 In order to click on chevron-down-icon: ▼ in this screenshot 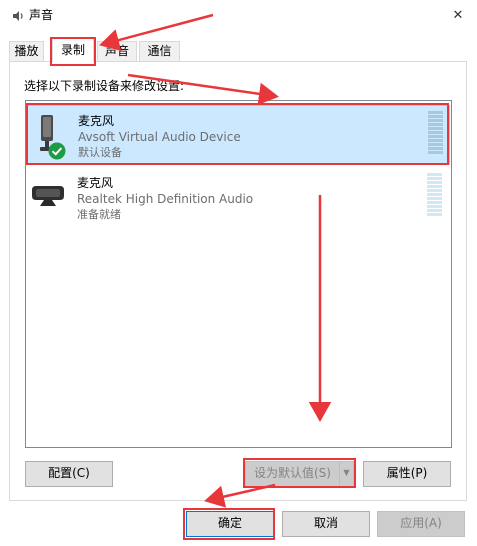, I will do `click(346, 472)`.